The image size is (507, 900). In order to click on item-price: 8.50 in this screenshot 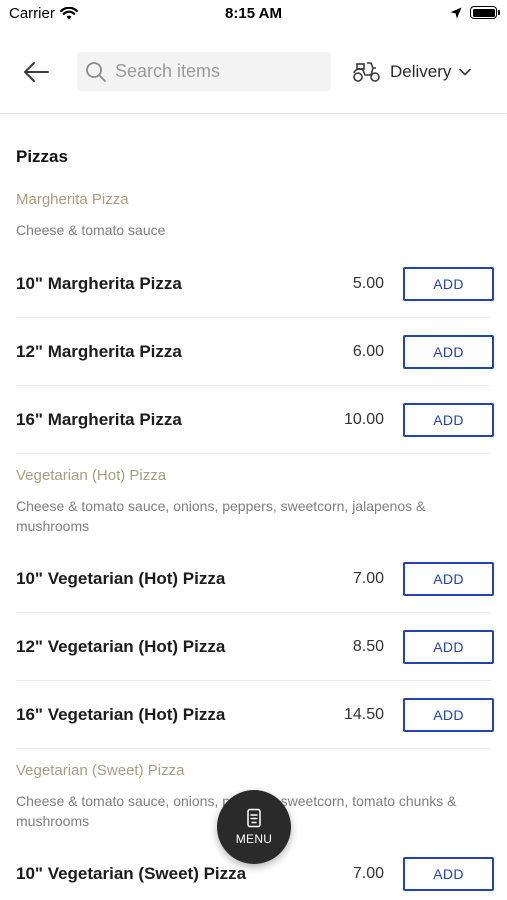, I will do `click(368, 646)`.